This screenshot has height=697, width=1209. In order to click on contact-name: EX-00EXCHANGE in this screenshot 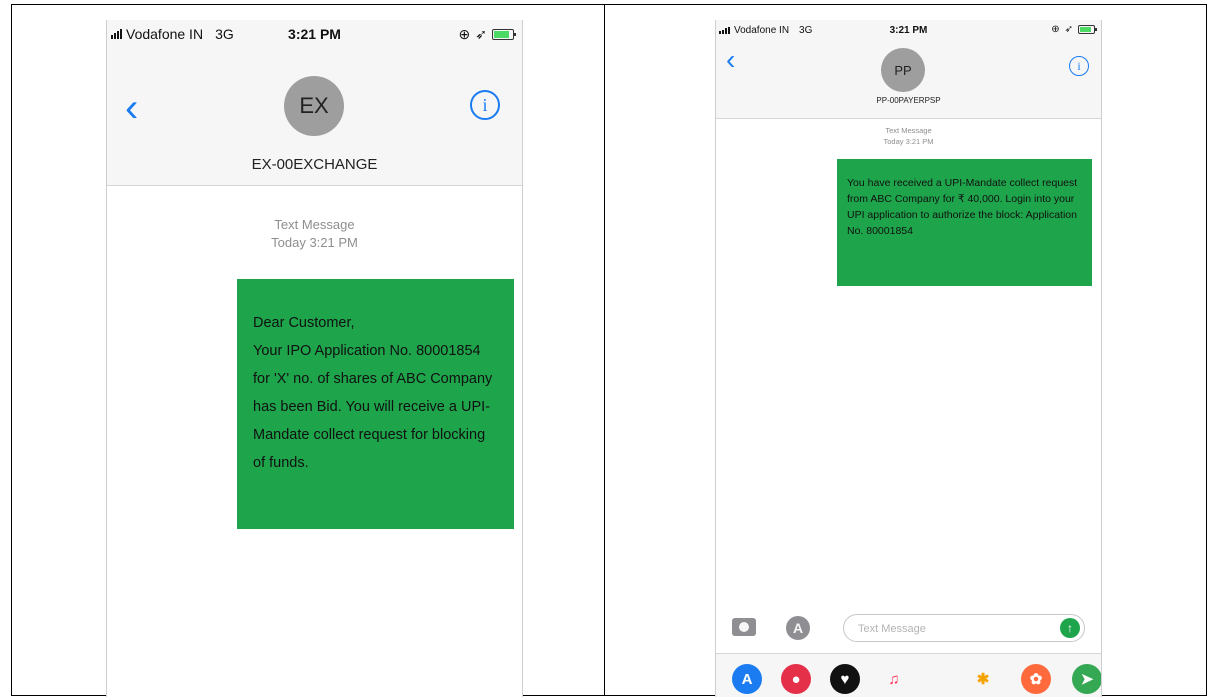, I will do `click(314, 164)`.